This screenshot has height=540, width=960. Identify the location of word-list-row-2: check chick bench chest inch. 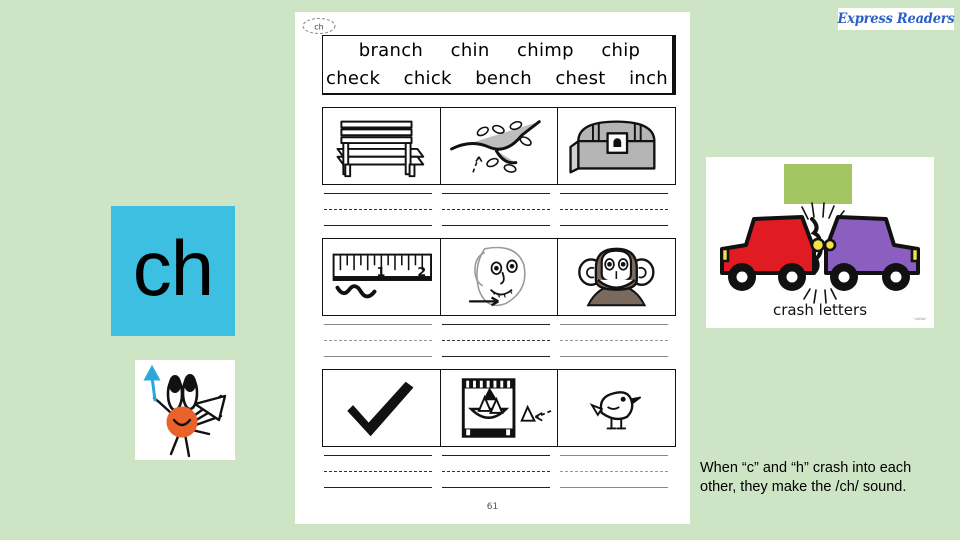
(497, 79).